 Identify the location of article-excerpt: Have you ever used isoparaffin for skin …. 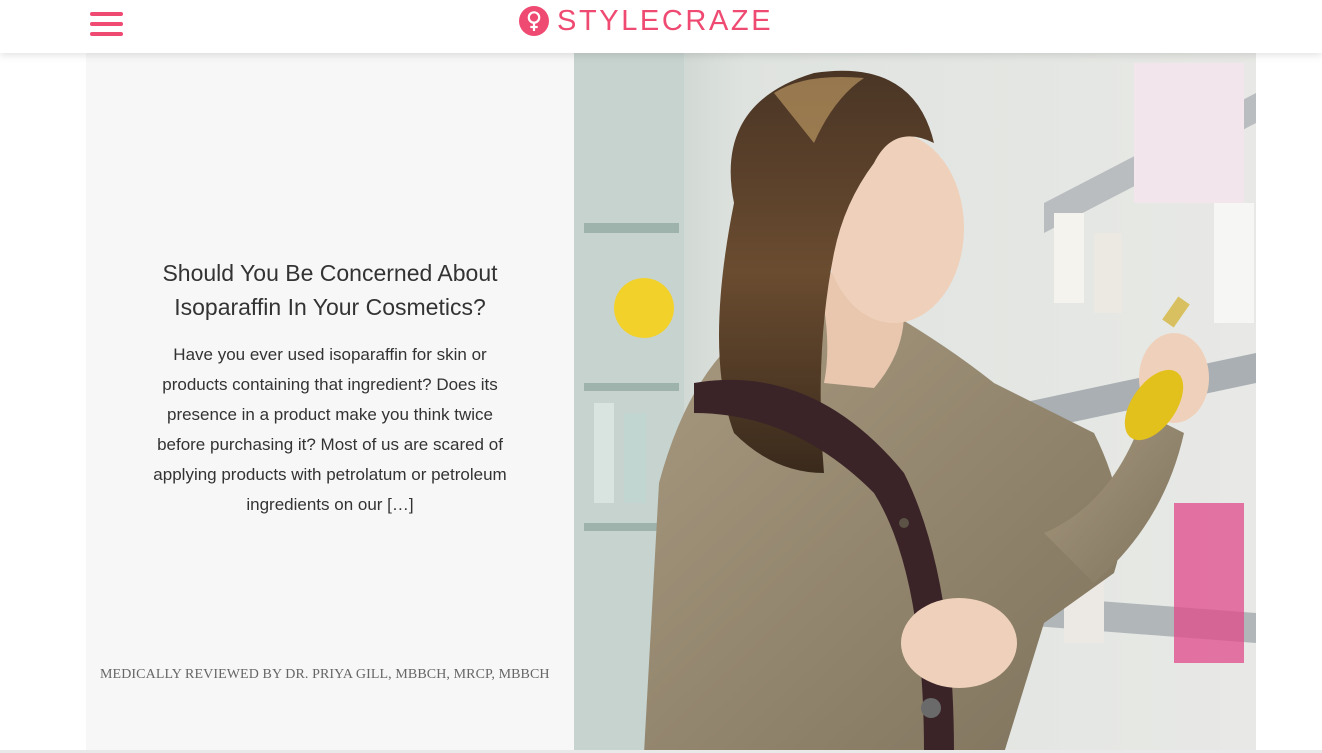
(330, 429).